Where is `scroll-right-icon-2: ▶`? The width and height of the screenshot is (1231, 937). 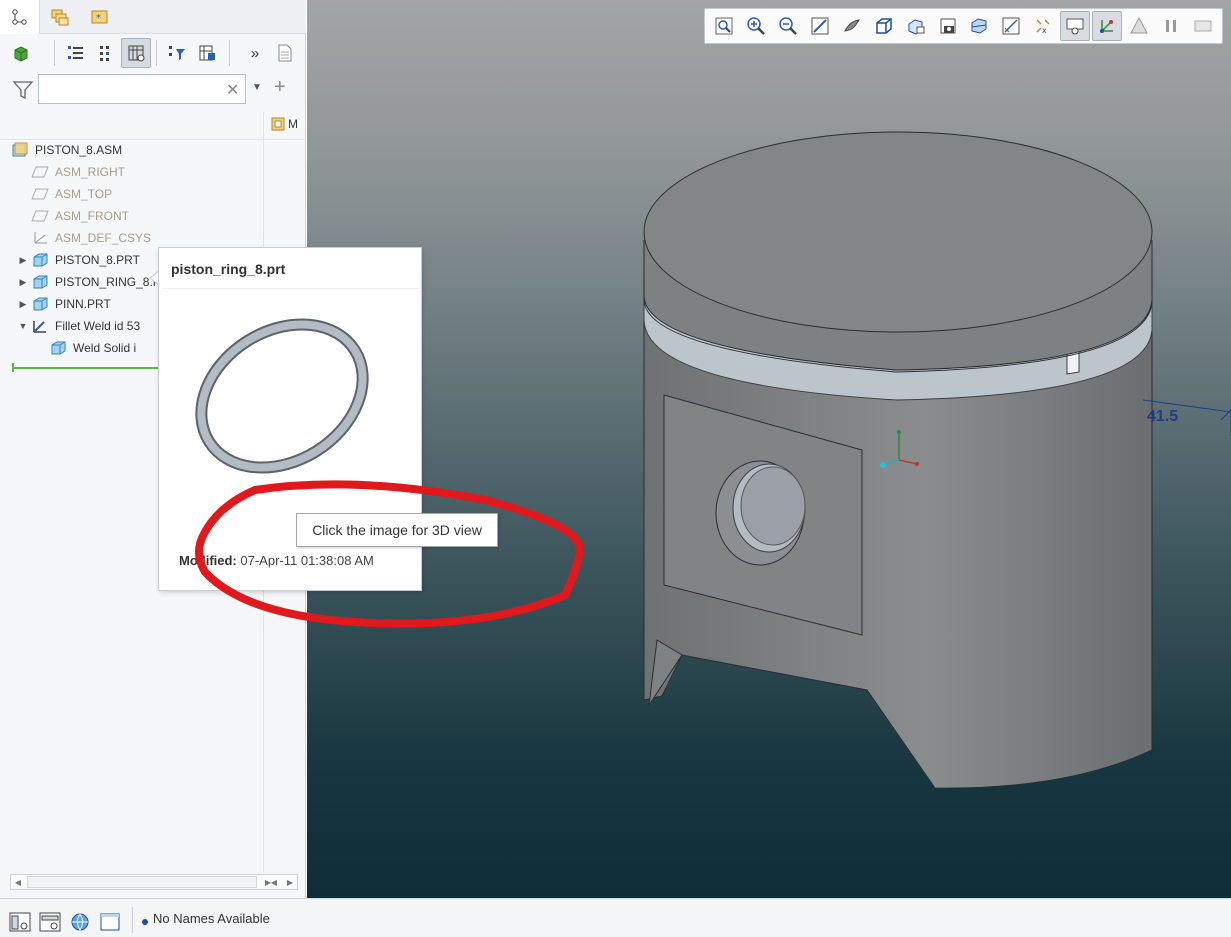
scroll-right-icon-2: ▶ is located at coordinates (290, 882).